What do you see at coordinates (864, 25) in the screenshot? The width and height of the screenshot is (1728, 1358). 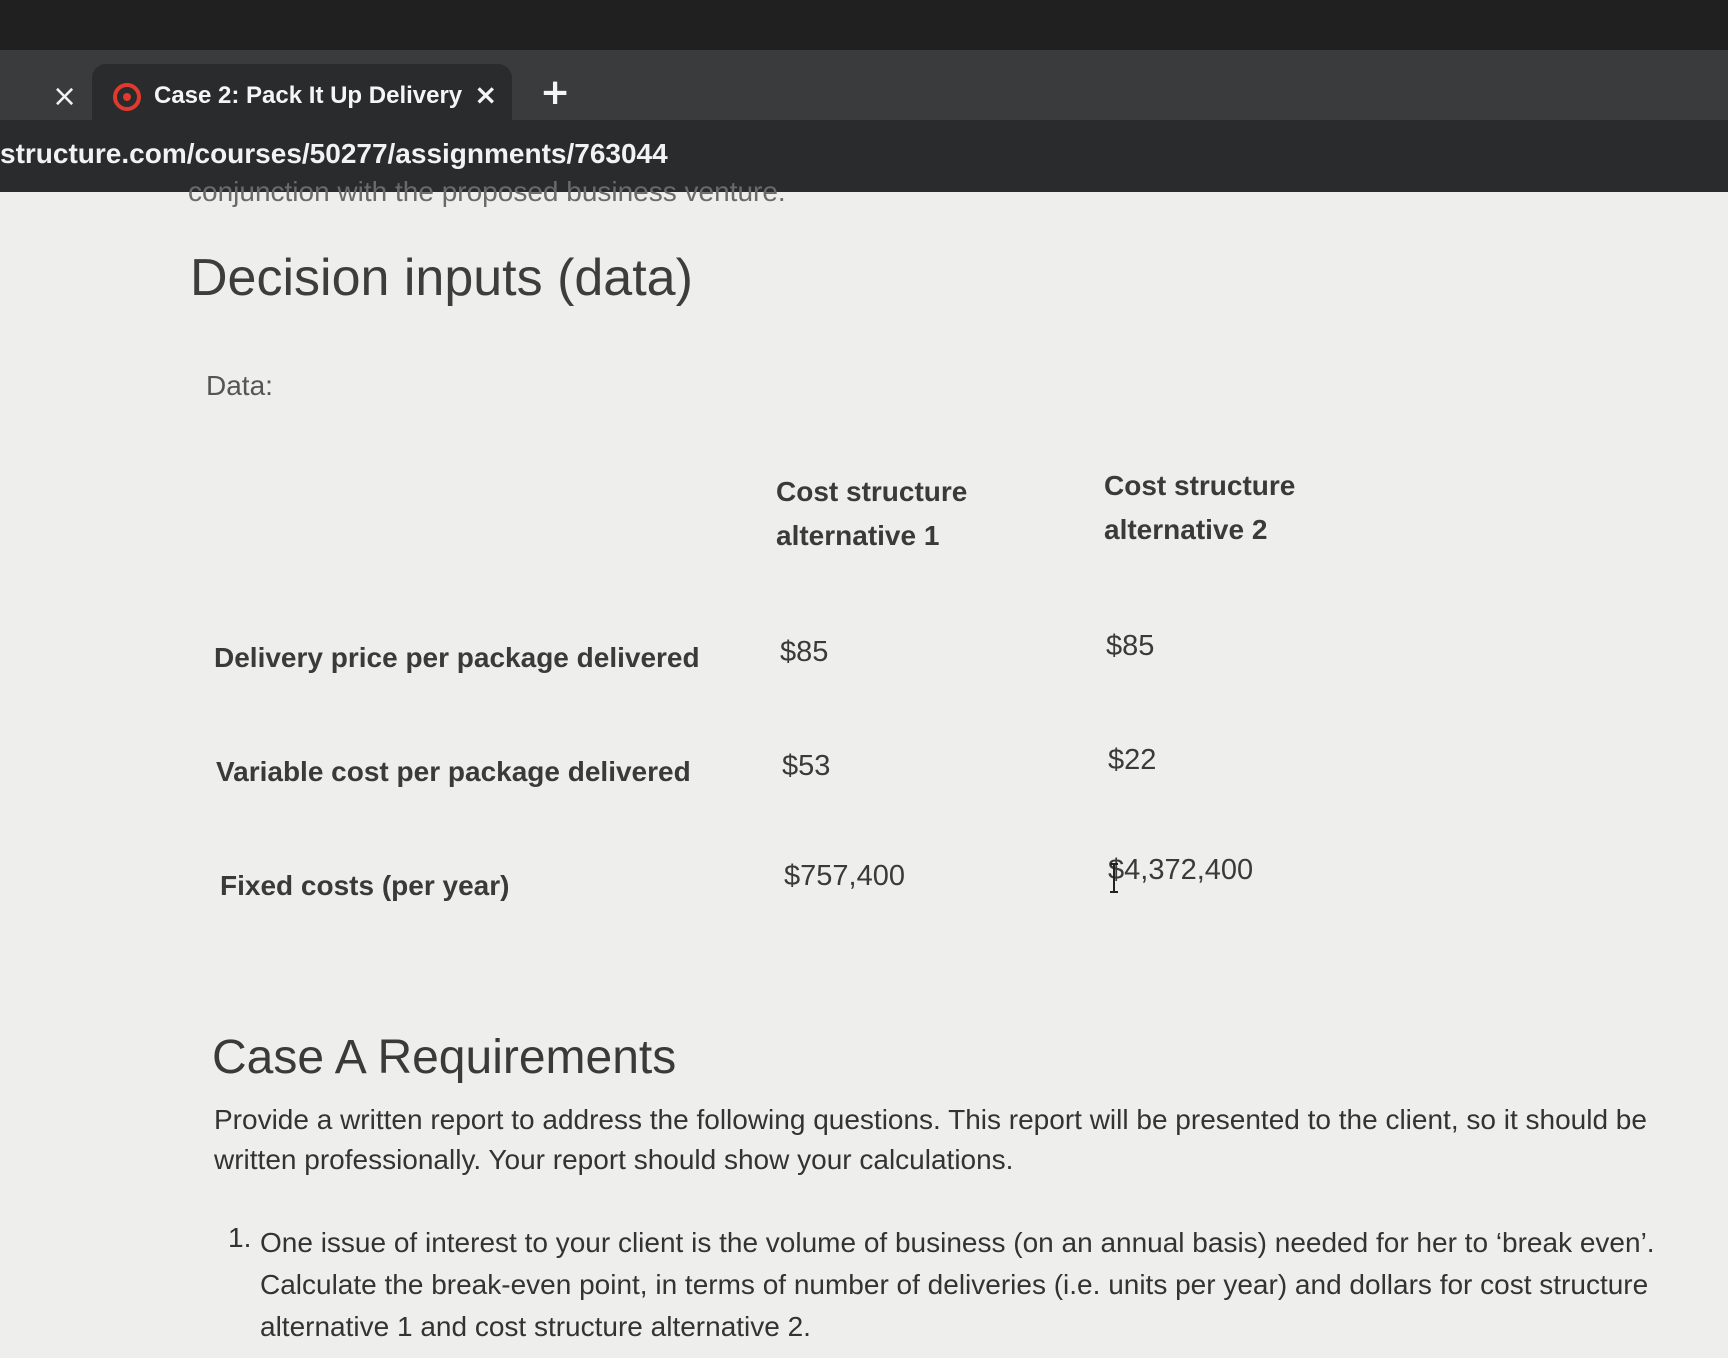 I see `screen-bezel` at bounding box center [864, 25].